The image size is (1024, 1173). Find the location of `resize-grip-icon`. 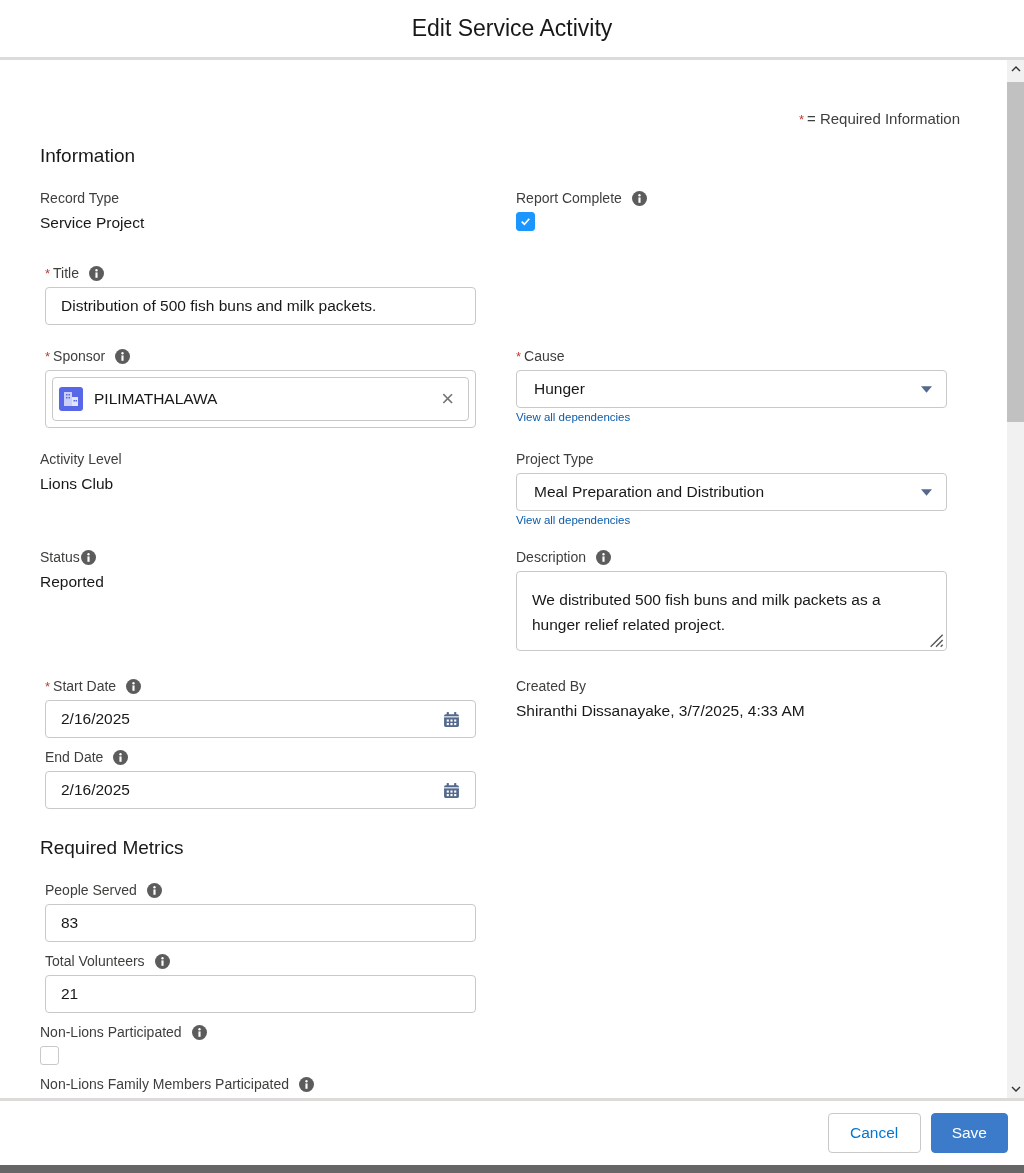

resize-grip-icon is located at coordinates (936, 640).